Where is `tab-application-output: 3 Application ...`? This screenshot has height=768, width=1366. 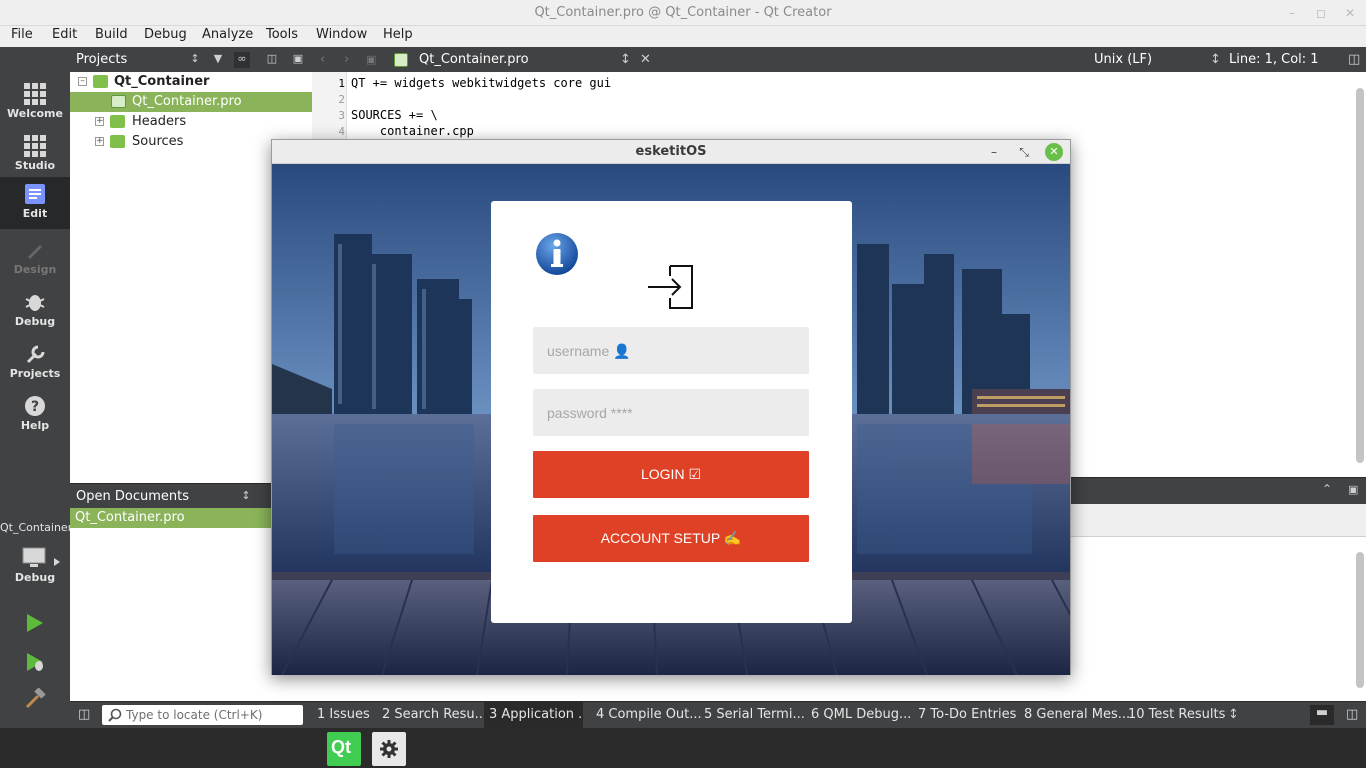 tab-application-output: 3 Application ... is located at coordinates (533, 715).